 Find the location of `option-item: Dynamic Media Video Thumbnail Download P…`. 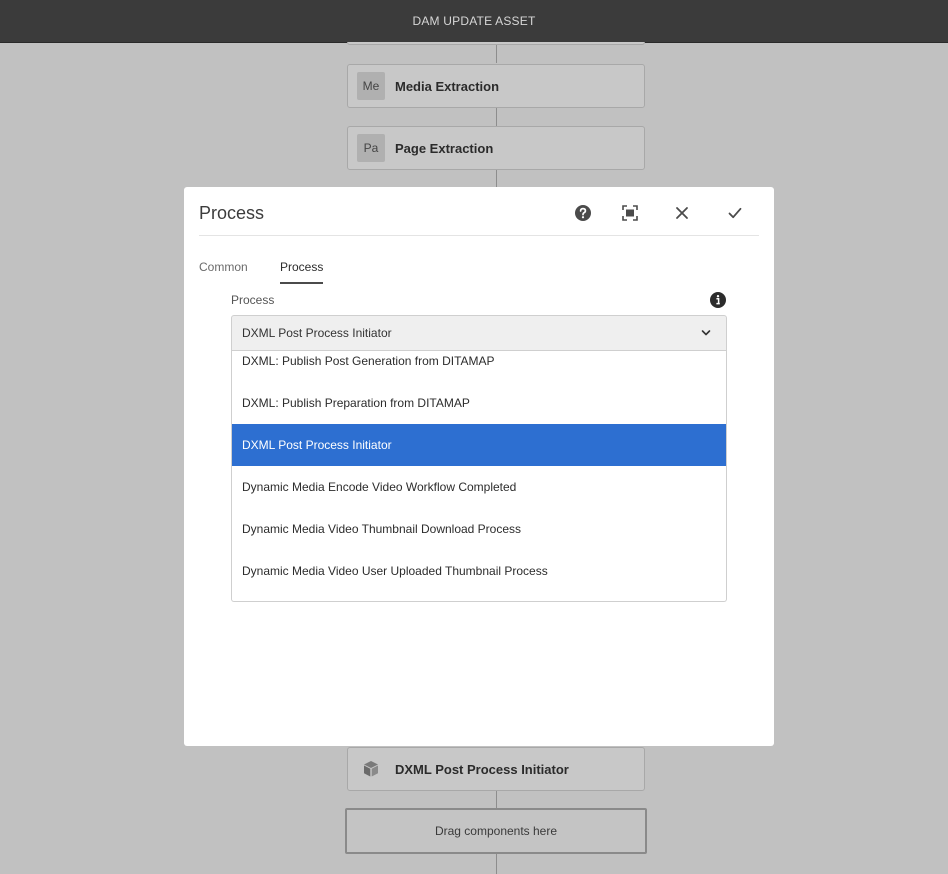

option-item: Dynamic Media Video Thumbnail Download P… is located at coordinates (479, 529).